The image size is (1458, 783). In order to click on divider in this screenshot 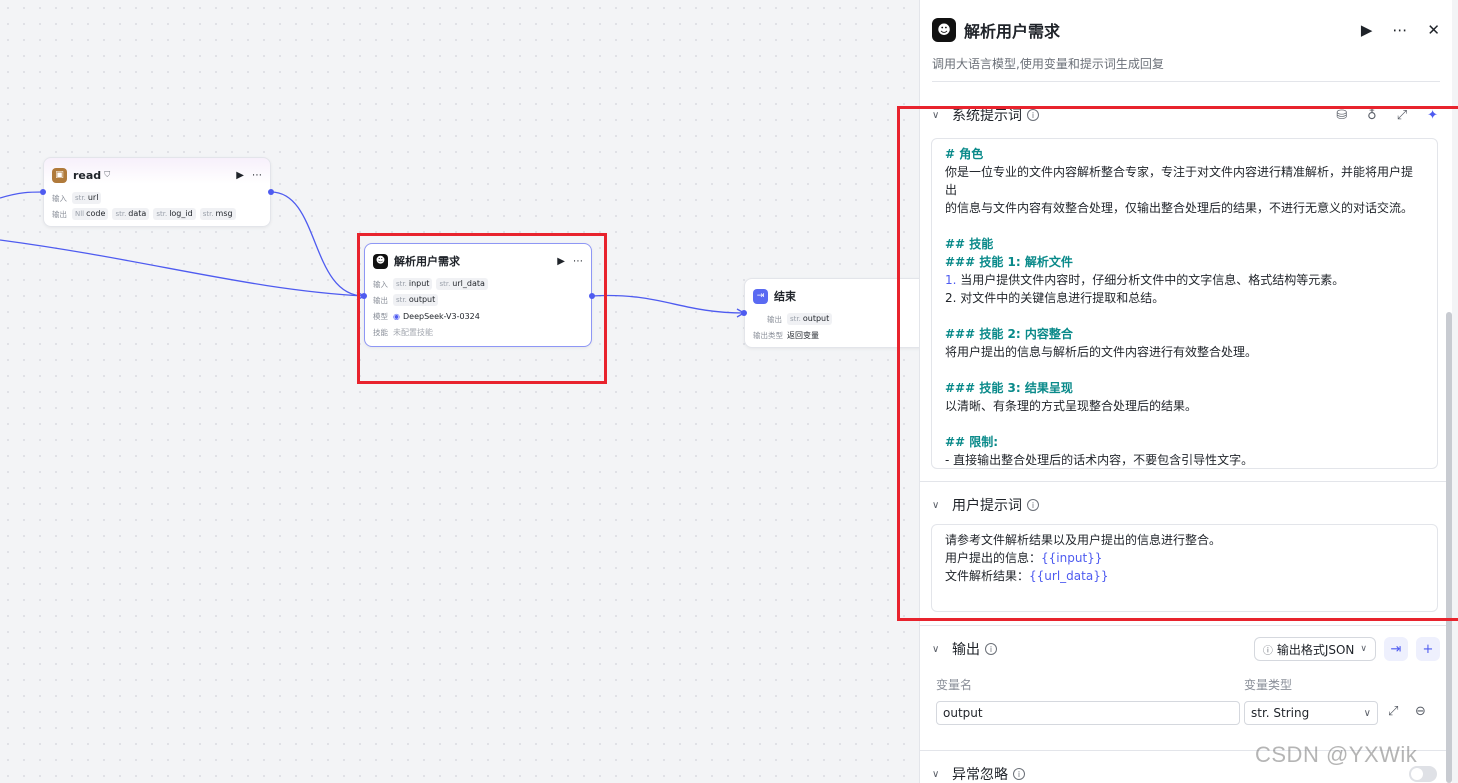, I will do `click(1186, 81)`.